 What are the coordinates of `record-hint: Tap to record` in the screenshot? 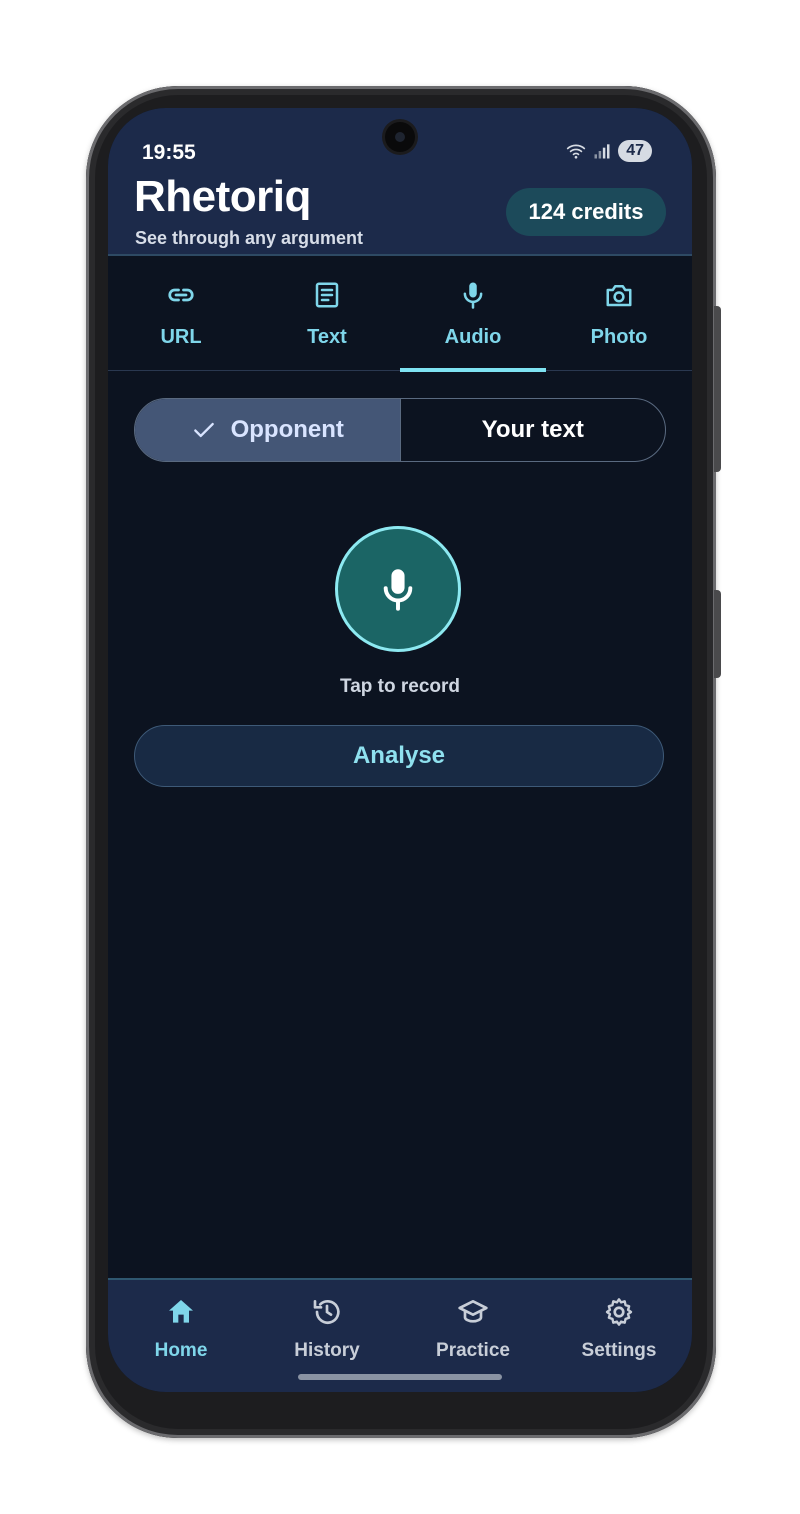 It's located at (400, 686).